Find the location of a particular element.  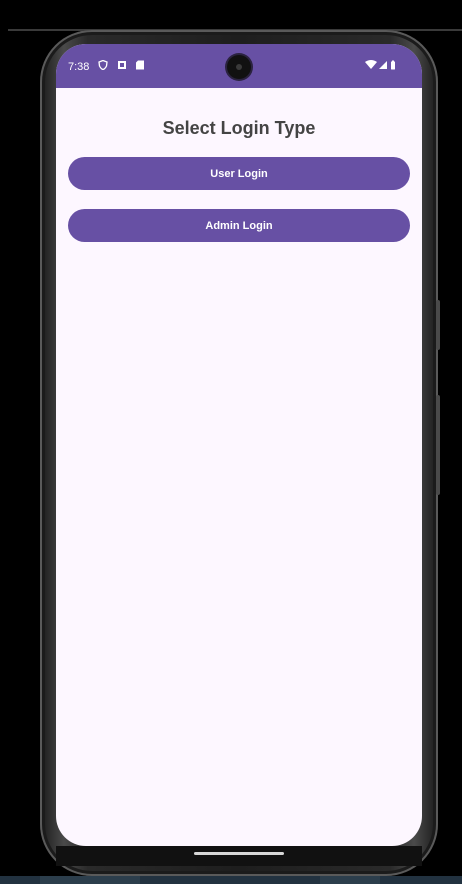

shield-icon is located at coordinates (103, 65).